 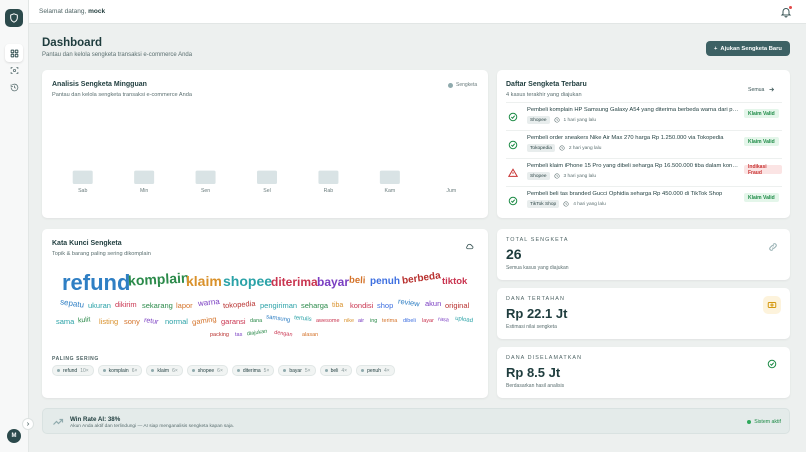 I want to click on keyword-word: ukuran, so click(x=99, y=306).